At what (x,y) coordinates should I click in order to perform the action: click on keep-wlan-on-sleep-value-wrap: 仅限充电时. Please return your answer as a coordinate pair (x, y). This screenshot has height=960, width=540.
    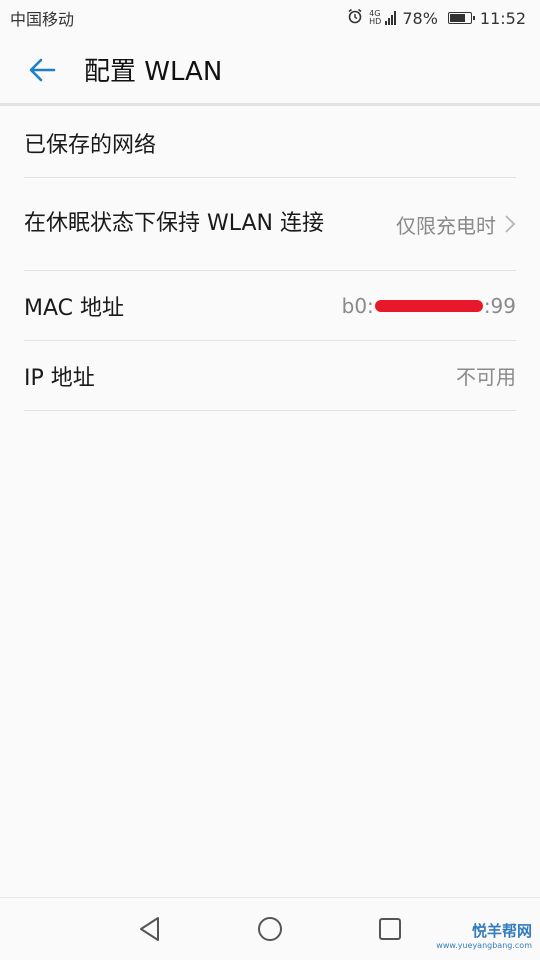
    Looking at the image, I should click on (456, 224).